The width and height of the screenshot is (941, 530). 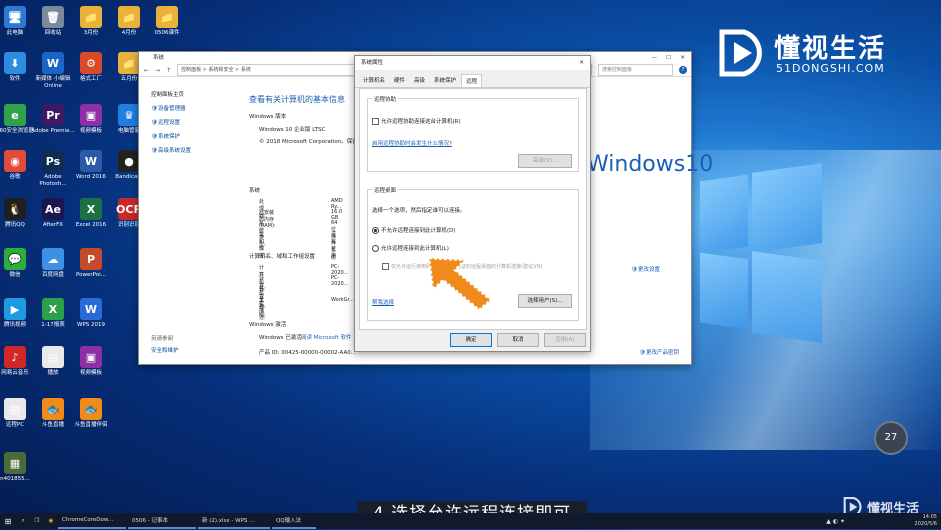 I want to click on app-icon: X, so click(x=91, y=209).